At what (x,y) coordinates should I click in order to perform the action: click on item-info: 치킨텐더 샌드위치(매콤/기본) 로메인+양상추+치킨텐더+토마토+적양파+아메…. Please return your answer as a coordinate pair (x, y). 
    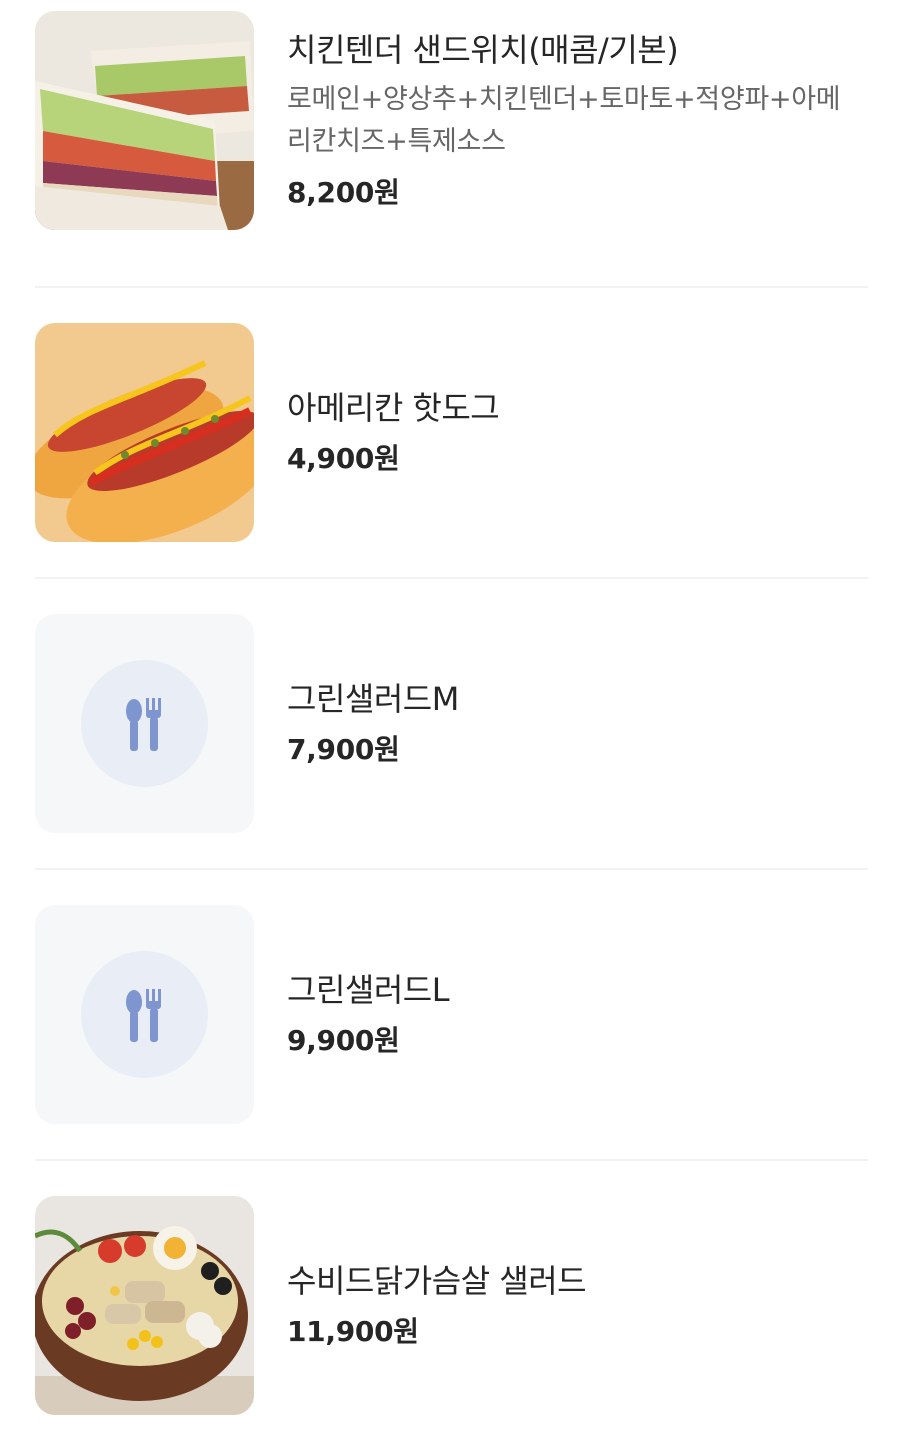
    Looking at the image, I should click on (577, 121).